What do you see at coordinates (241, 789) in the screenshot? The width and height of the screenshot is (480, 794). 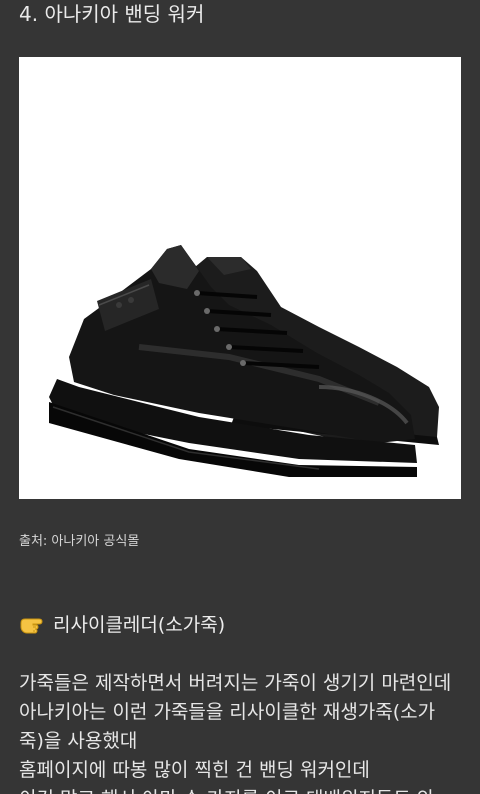 I see `paragraph-line: 이건 많고 해서 아마 수 가지를 이로 대배워지들도 안` at bounding box center [241, 789].